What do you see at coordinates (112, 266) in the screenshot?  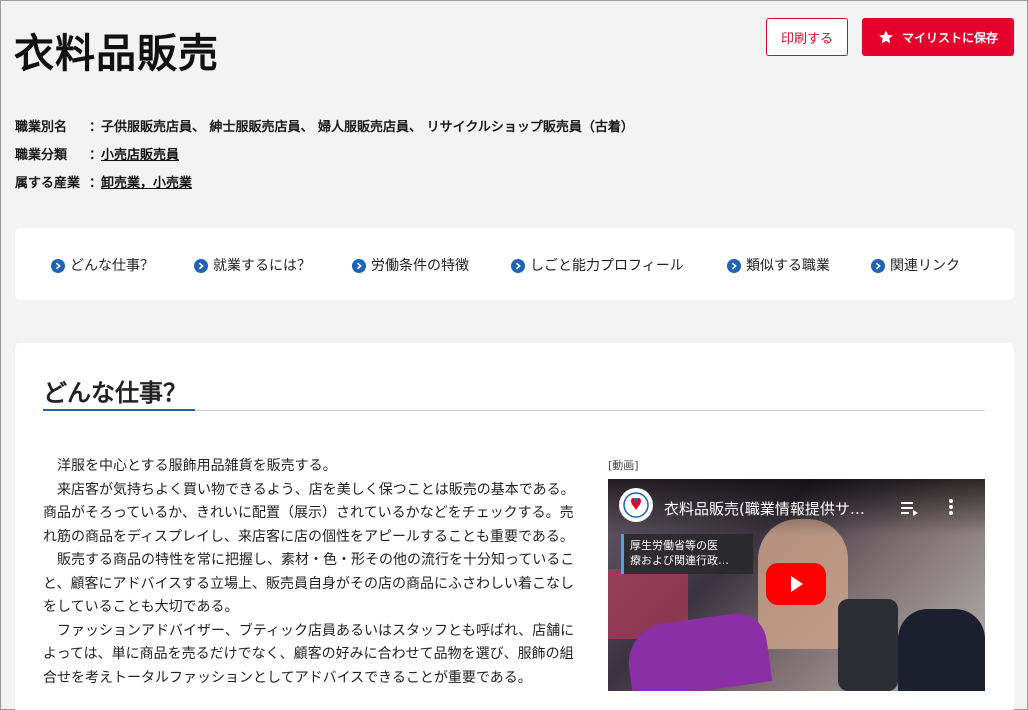 I see `nav-item-label: どんな仕事？` at bounding box center [112, 266].